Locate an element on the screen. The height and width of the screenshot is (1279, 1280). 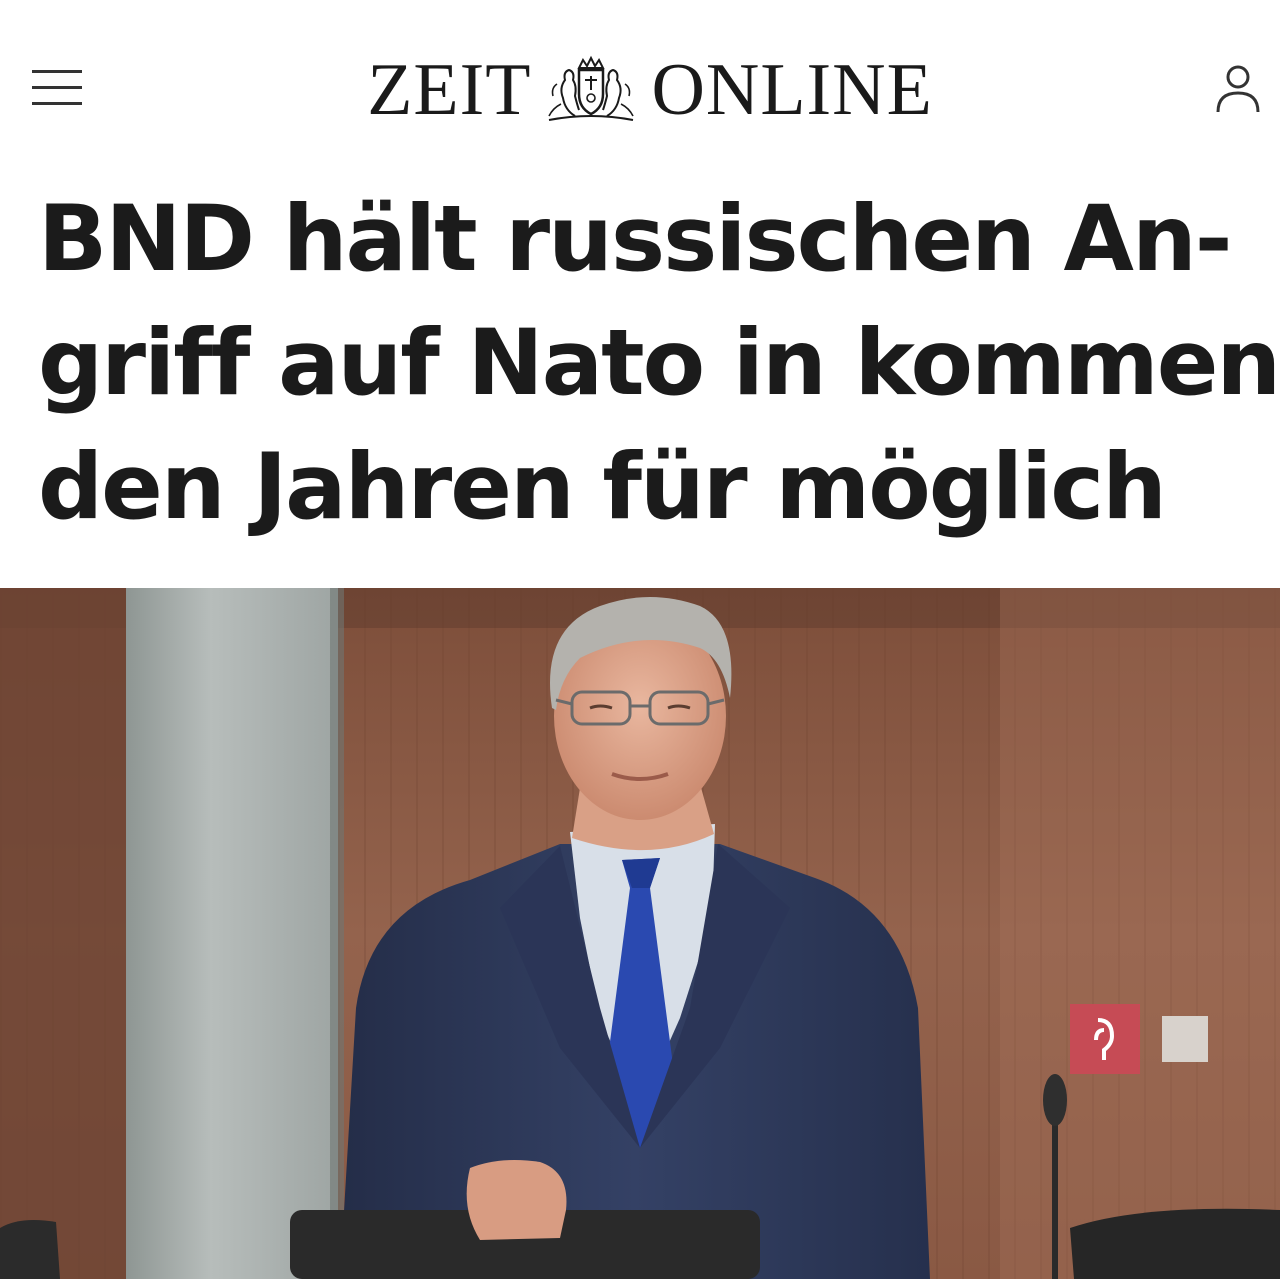
site-logo: ZEIT ONLINE is located at coordinates (650, 90).